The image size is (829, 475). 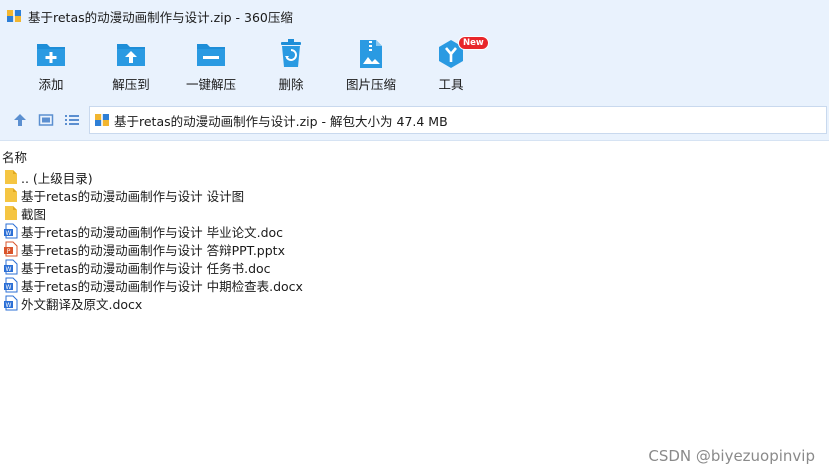 I want to click on list-item-label: 基于retas的动漫动画制作与设计 中期检查表.docx, so click(x=162, y=286).